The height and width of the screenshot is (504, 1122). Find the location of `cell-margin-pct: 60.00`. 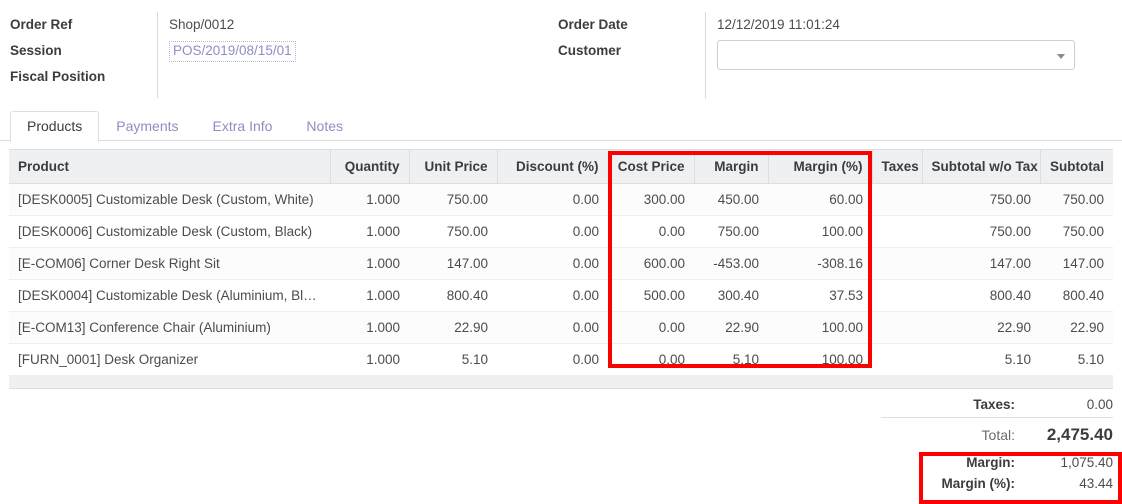

cell-margin-pct: 60.00 is located at coordinates (820, 199).